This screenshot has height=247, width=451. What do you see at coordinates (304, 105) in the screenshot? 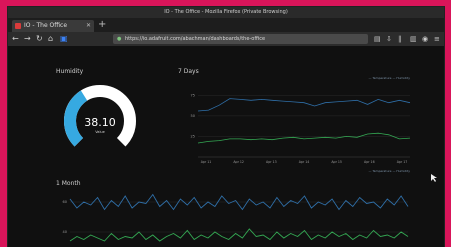
I see `week-series-temperature` at bounding box center [304, 105].